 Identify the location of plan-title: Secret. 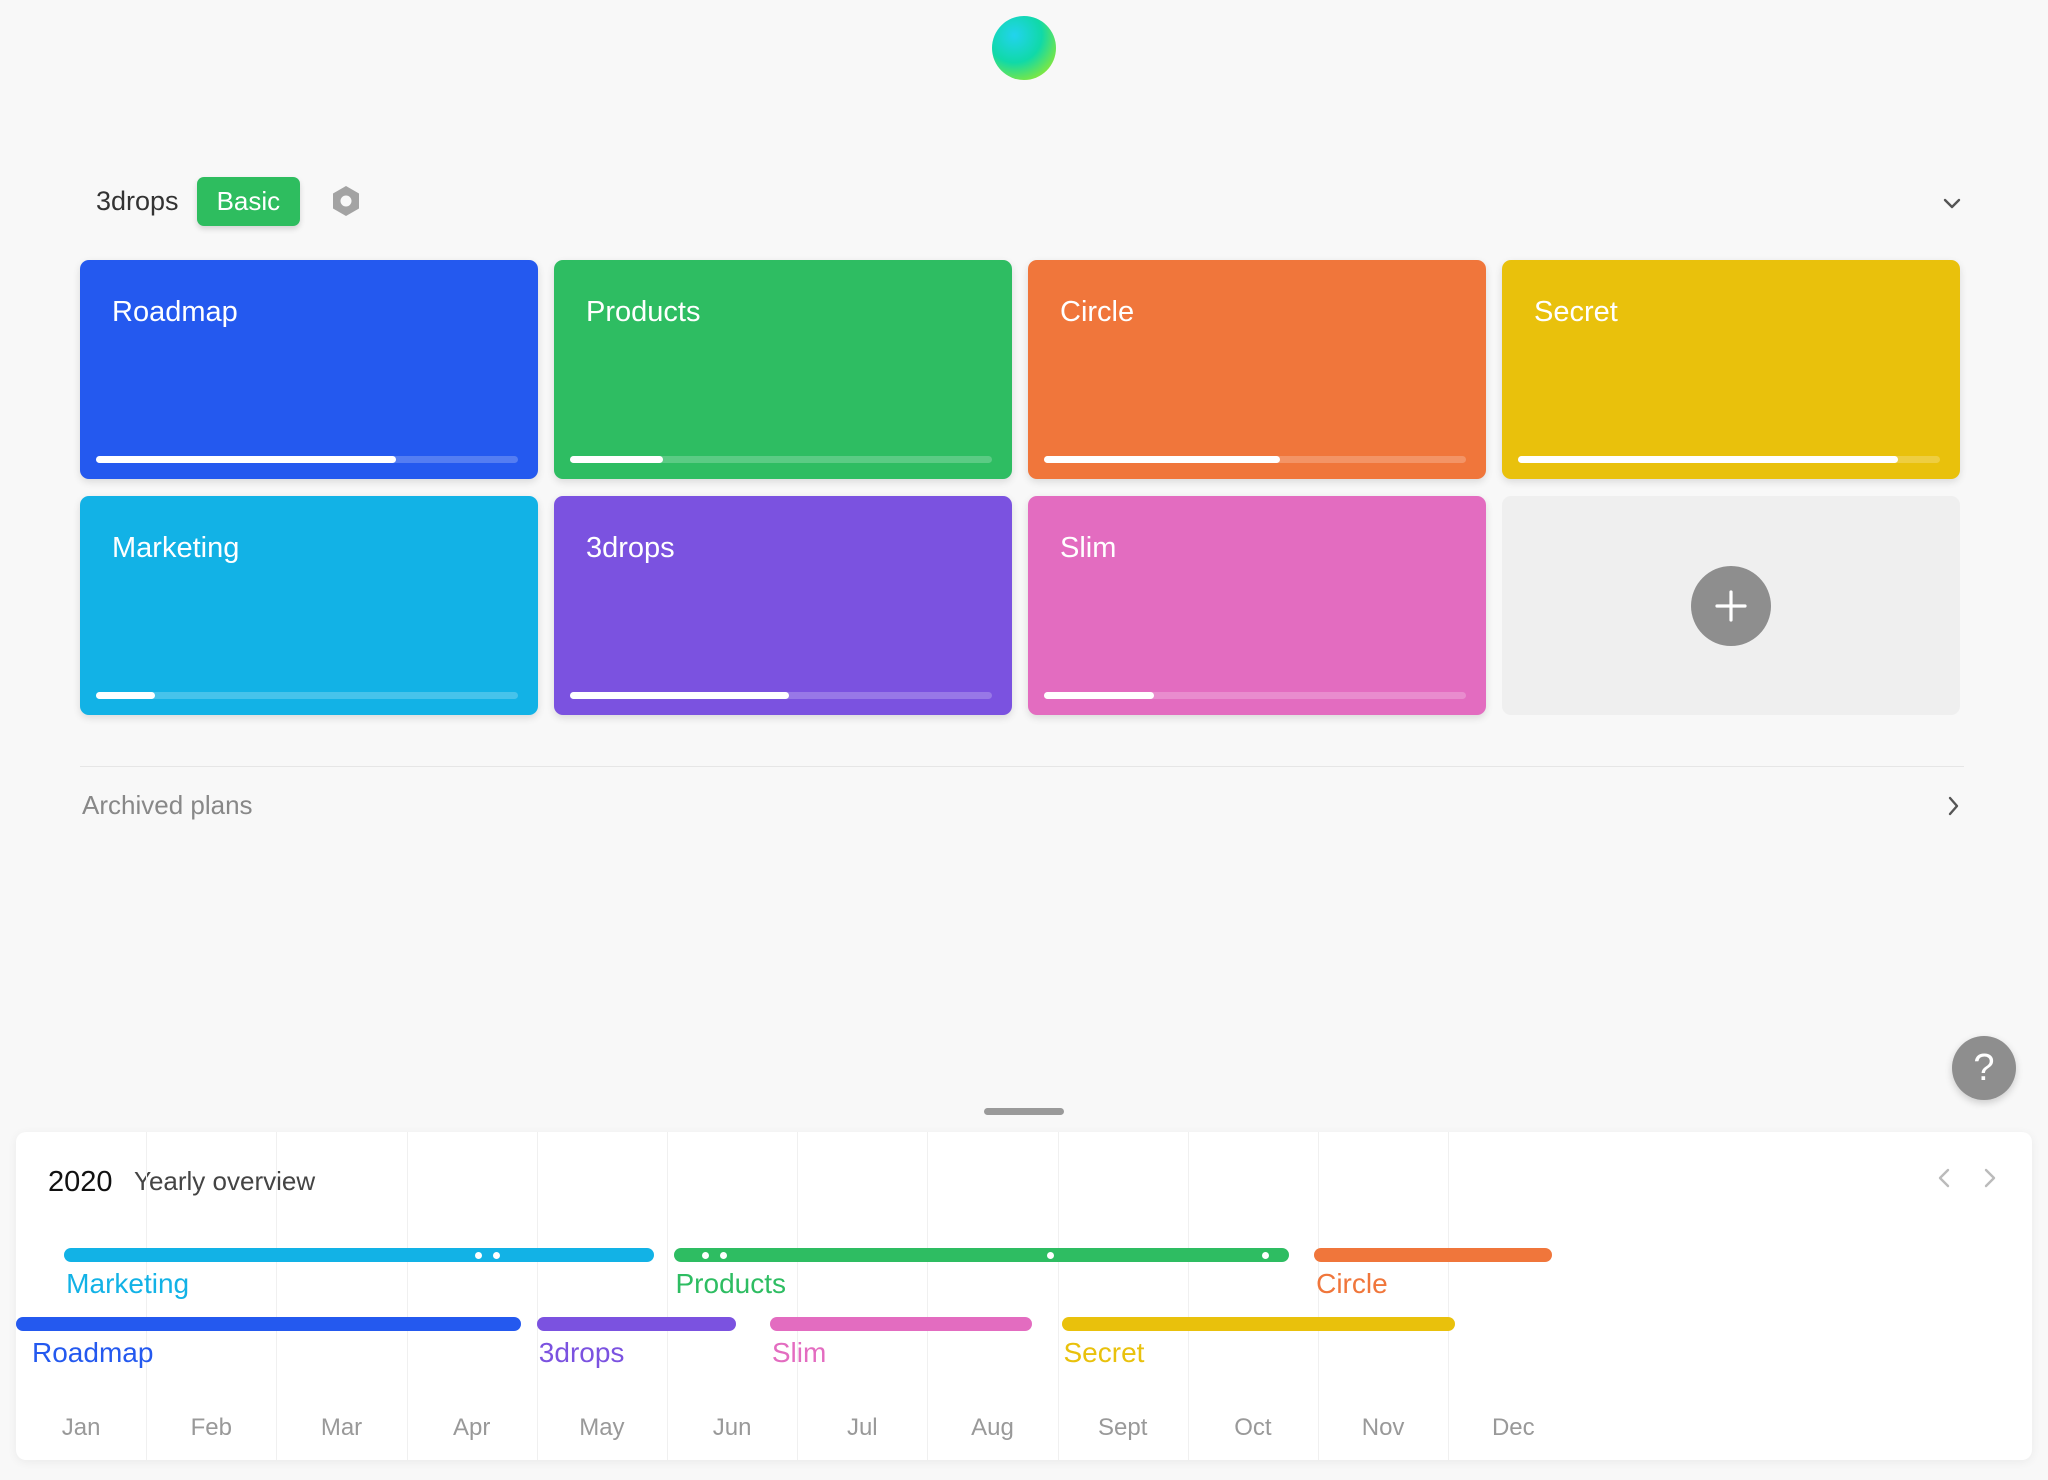
(1576, 312).